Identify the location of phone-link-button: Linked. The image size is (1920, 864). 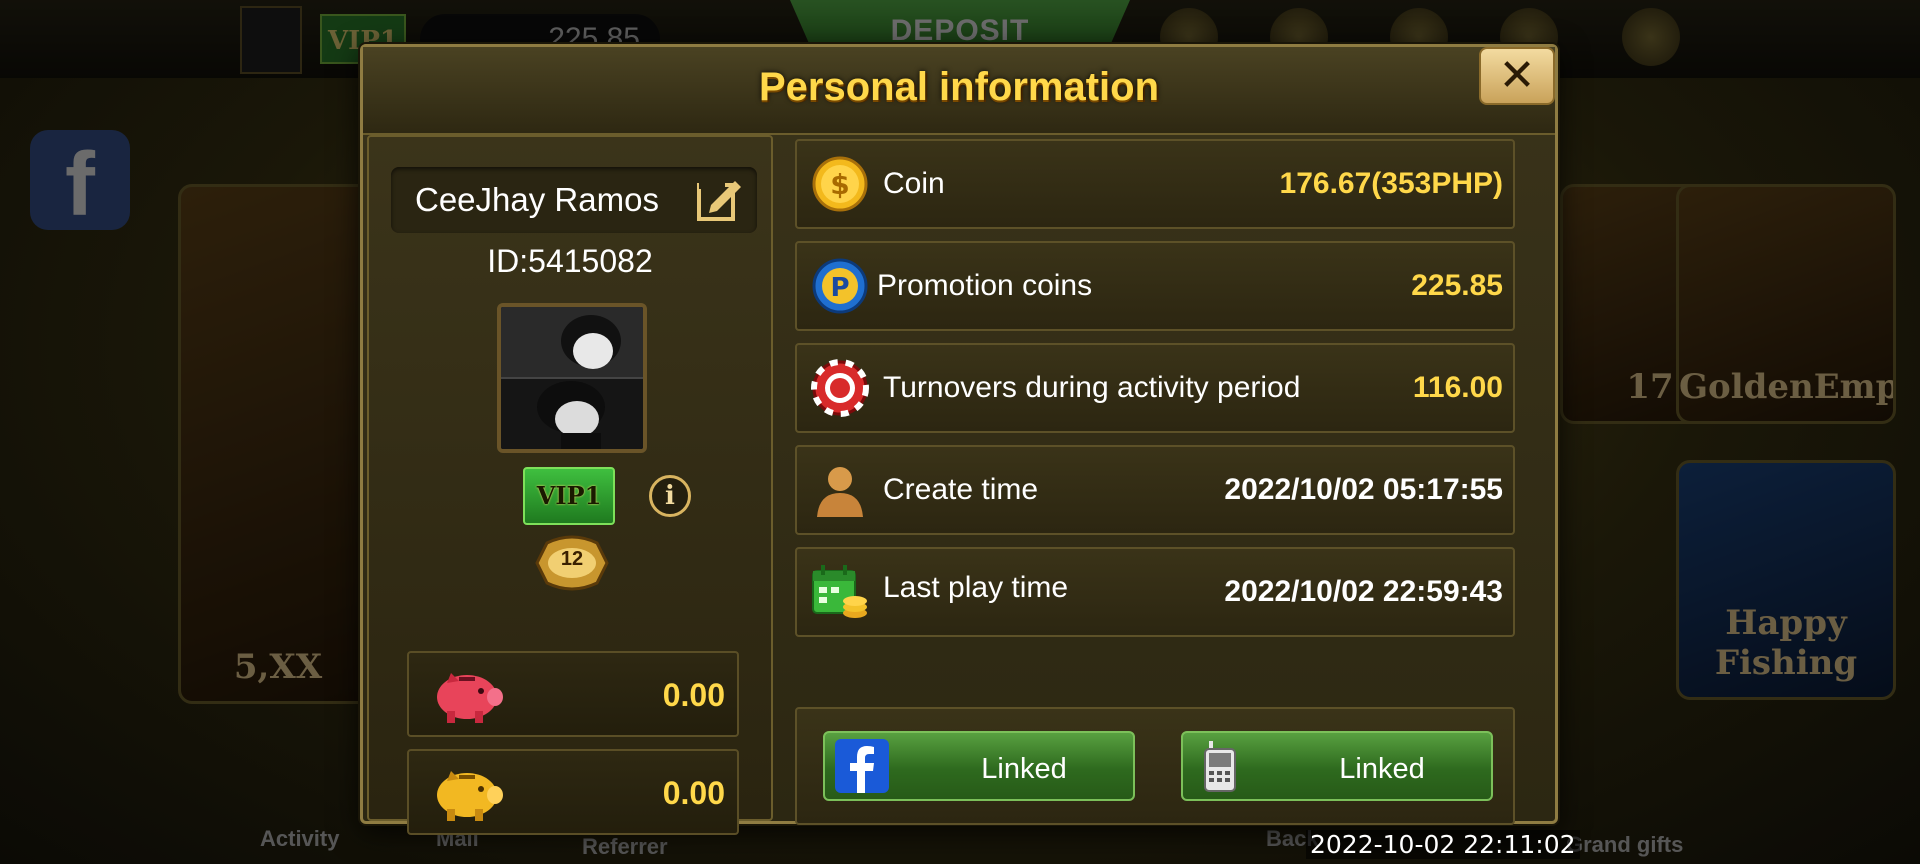
(1337, 766).